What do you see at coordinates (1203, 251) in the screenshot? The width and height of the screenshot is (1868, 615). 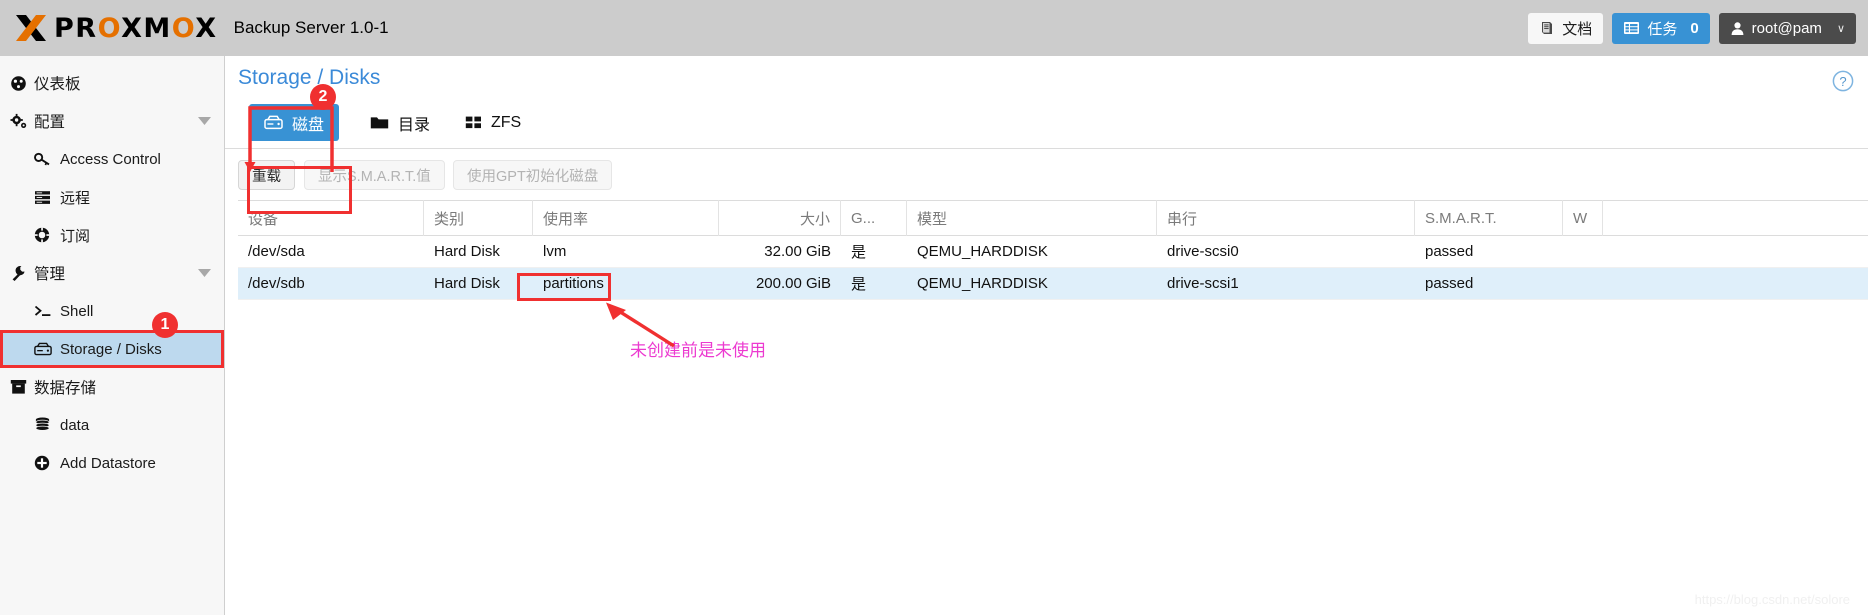 I see `cell-serial: drive-scsi0` at bounding box center [1203, 251].